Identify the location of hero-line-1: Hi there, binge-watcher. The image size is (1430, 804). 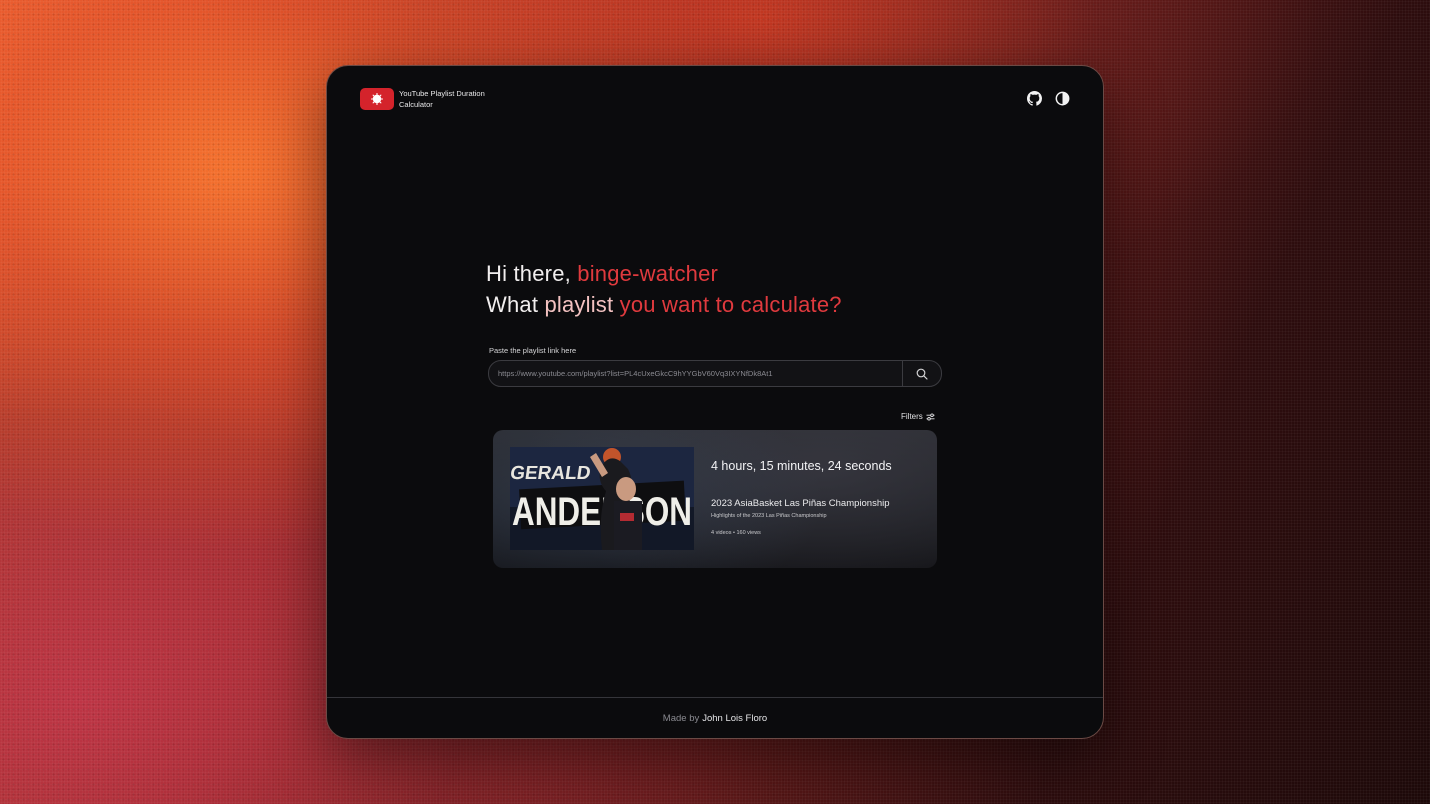
(664, 273).